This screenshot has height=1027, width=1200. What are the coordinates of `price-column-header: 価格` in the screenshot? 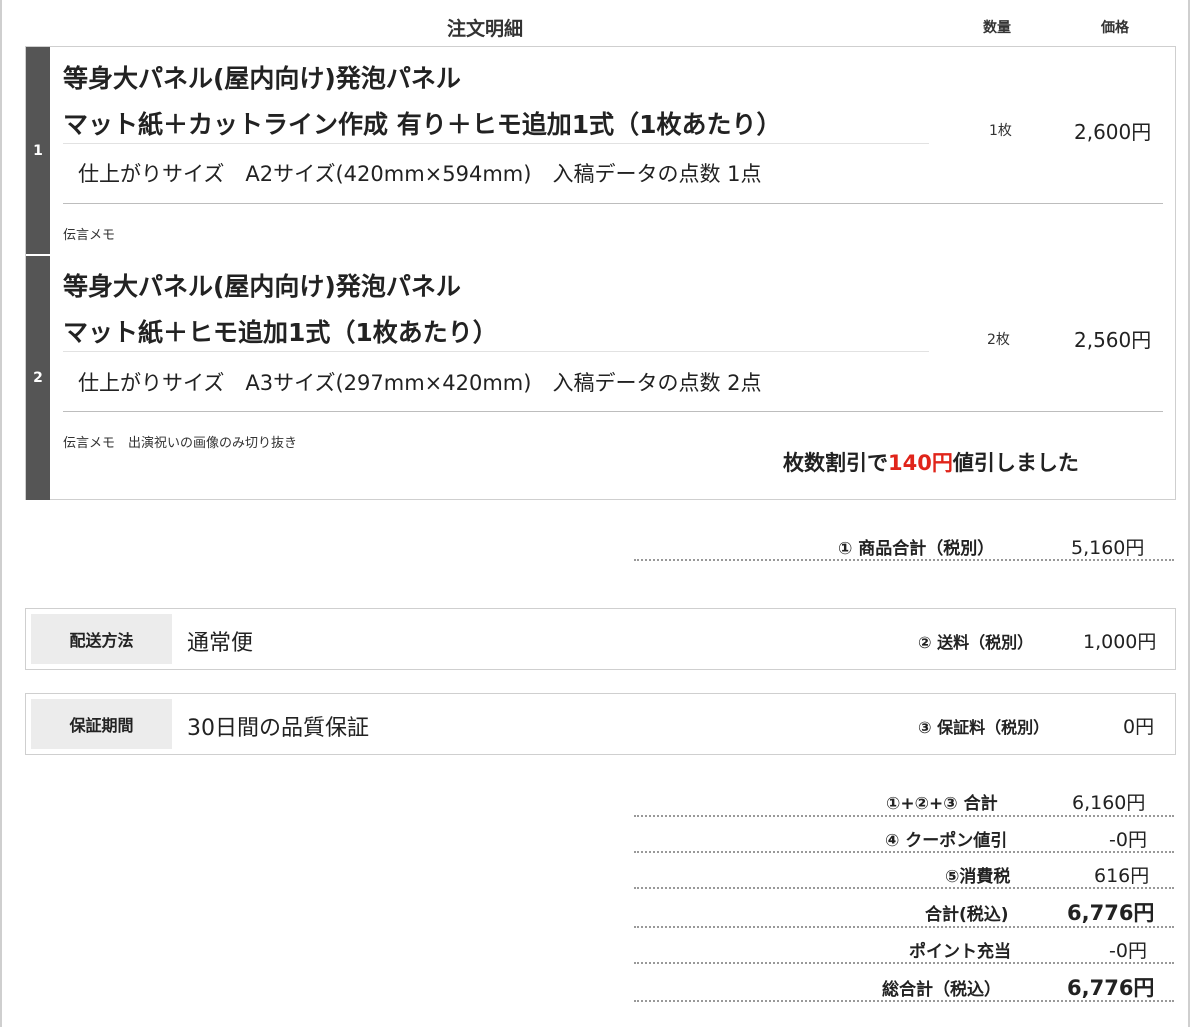 It's located at (1115, 28).